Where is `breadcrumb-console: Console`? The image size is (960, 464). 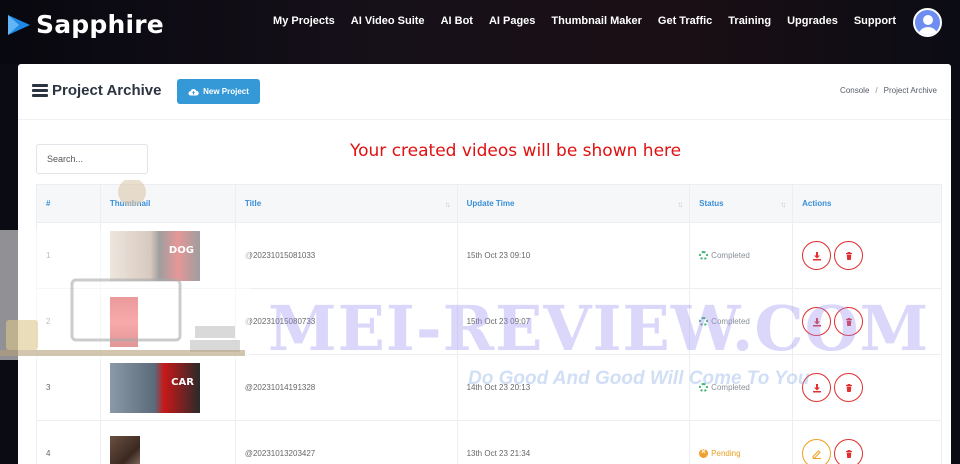
breadcrumb-console: Console is located at coordinates (854, 90).